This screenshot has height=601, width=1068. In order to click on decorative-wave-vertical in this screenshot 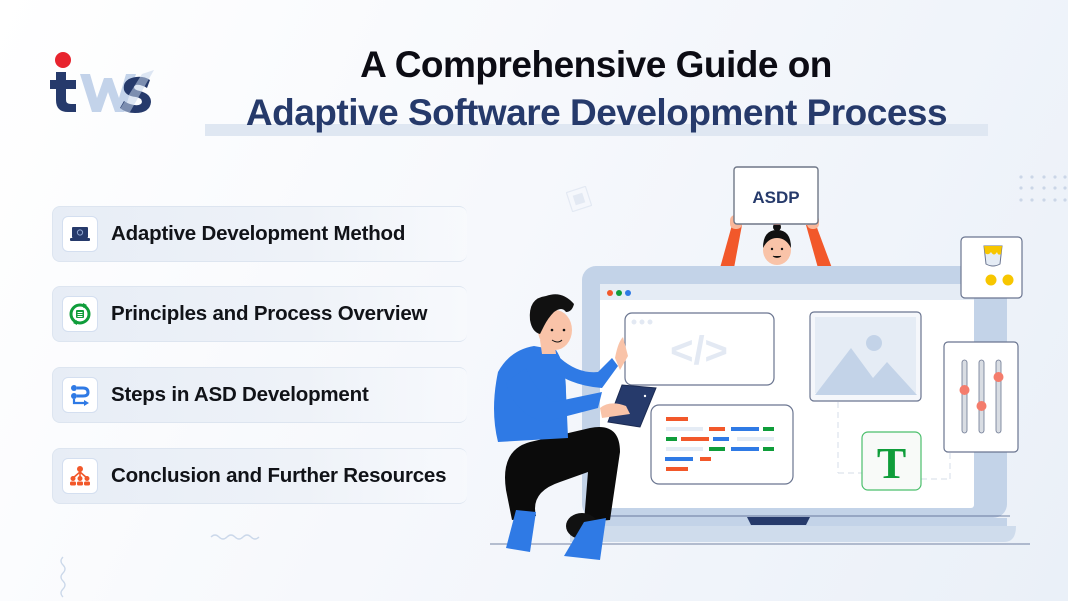, I will do `click(63, 577)`.